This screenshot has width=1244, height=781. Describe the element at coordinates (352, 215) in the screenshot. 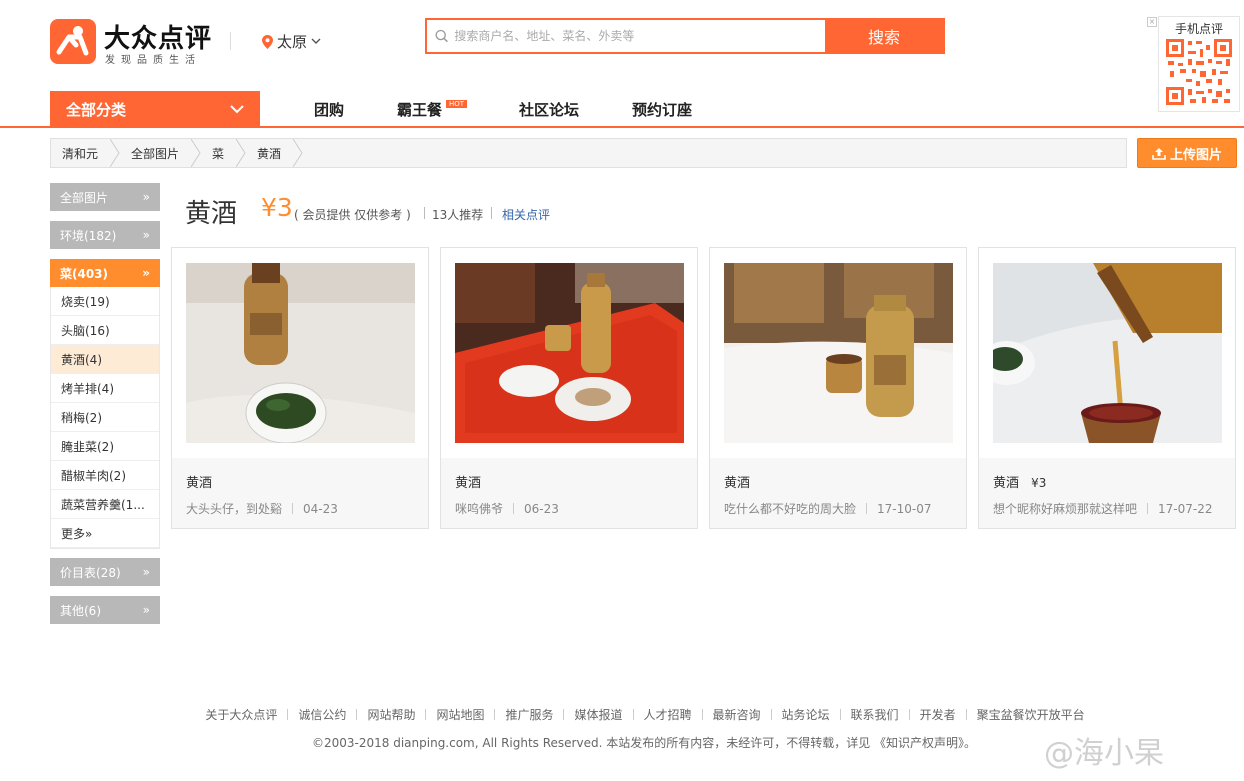

I see `price-note: ( 会员提供 仅供参考 )` at that location.